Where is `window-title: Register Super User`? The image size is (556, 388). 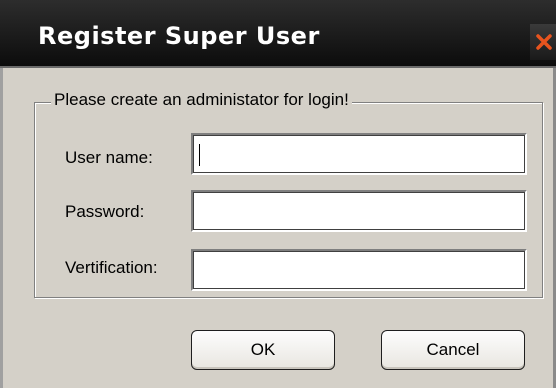
window-title: Register Super User is located at coordinates (179, 36).